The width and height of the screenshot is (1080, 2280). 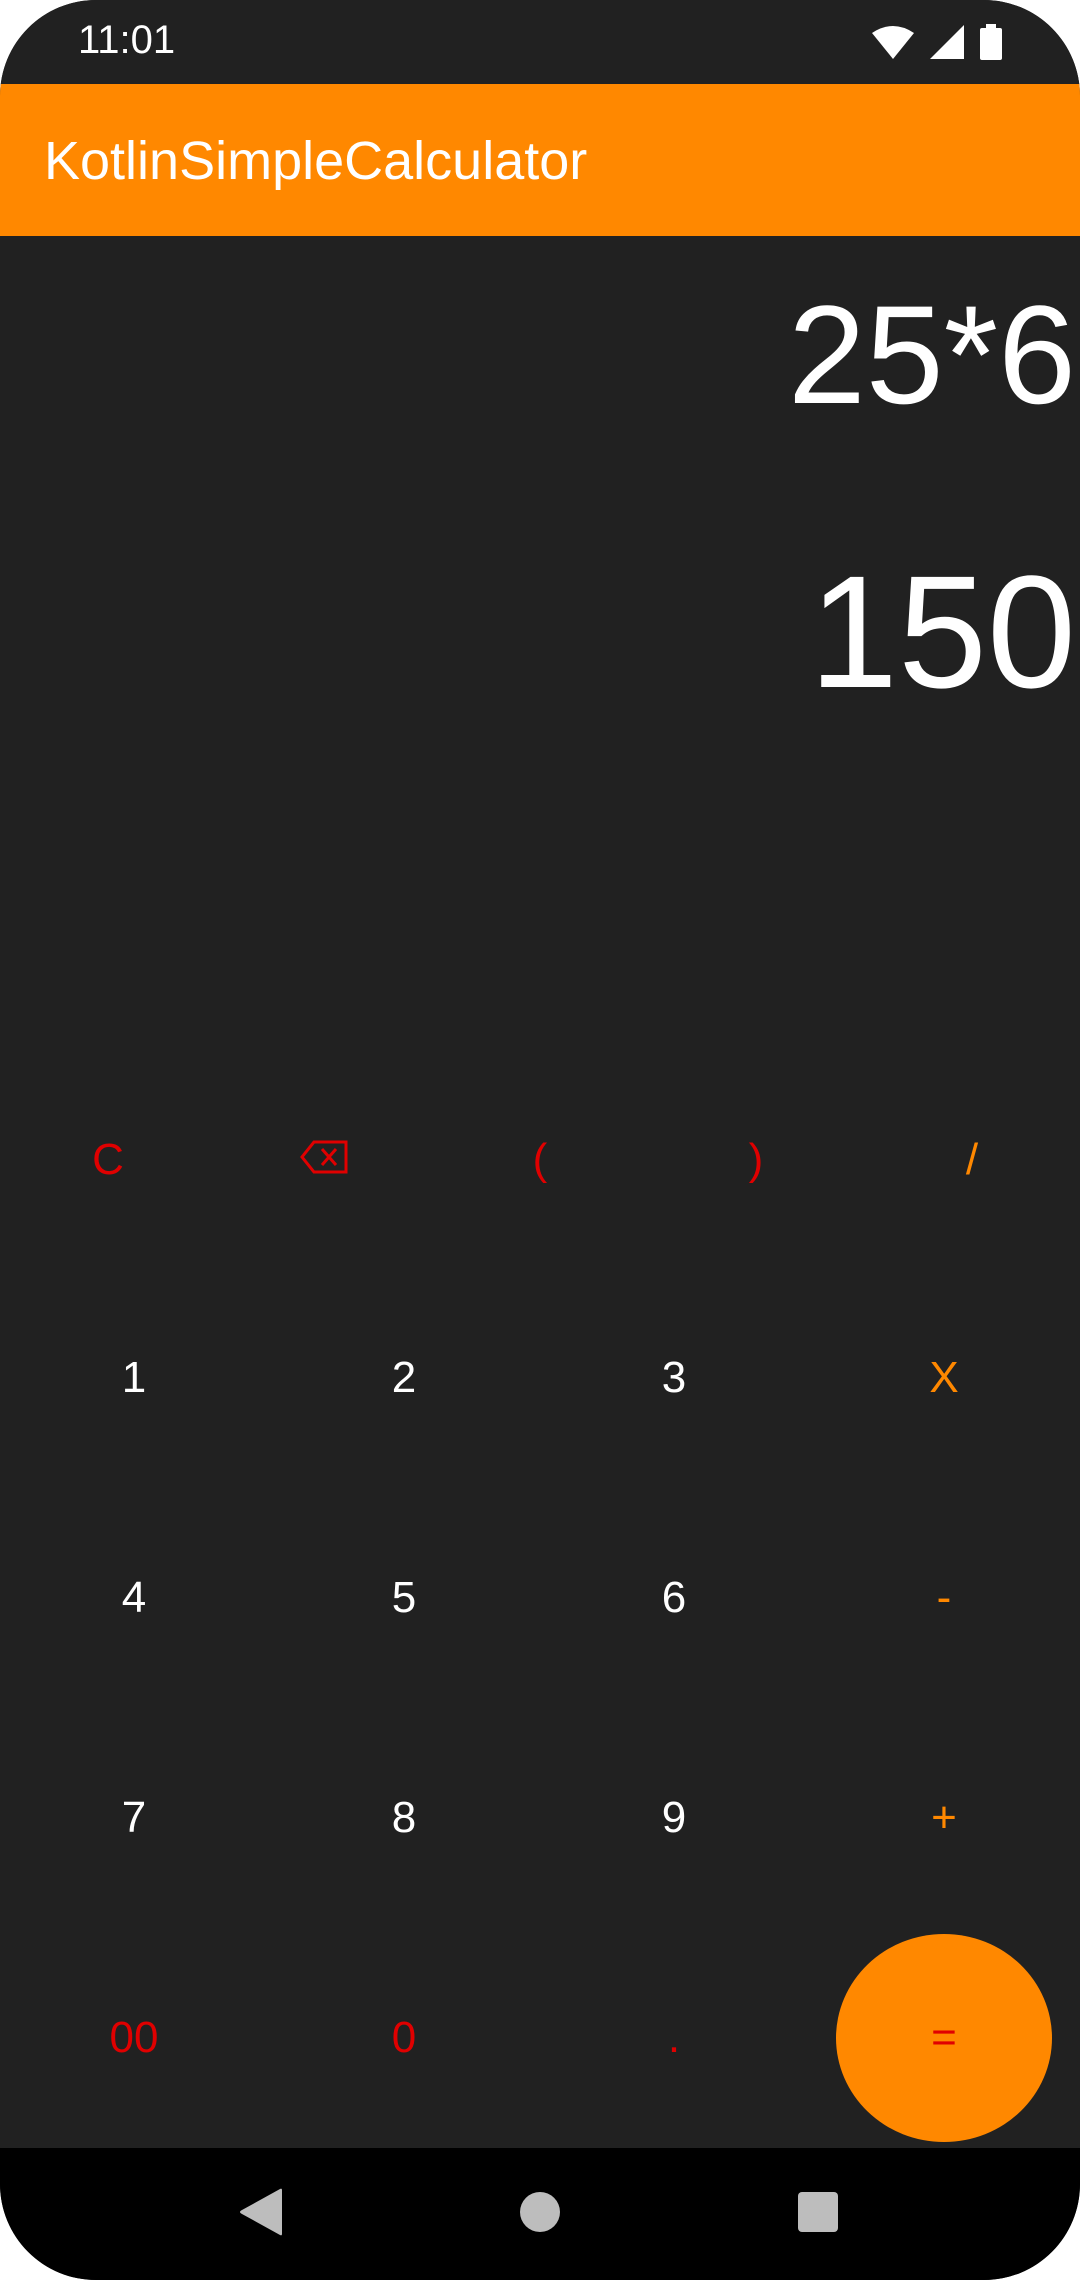 I want to click on digit-5-button: 5, so click(x=404, y=1598).